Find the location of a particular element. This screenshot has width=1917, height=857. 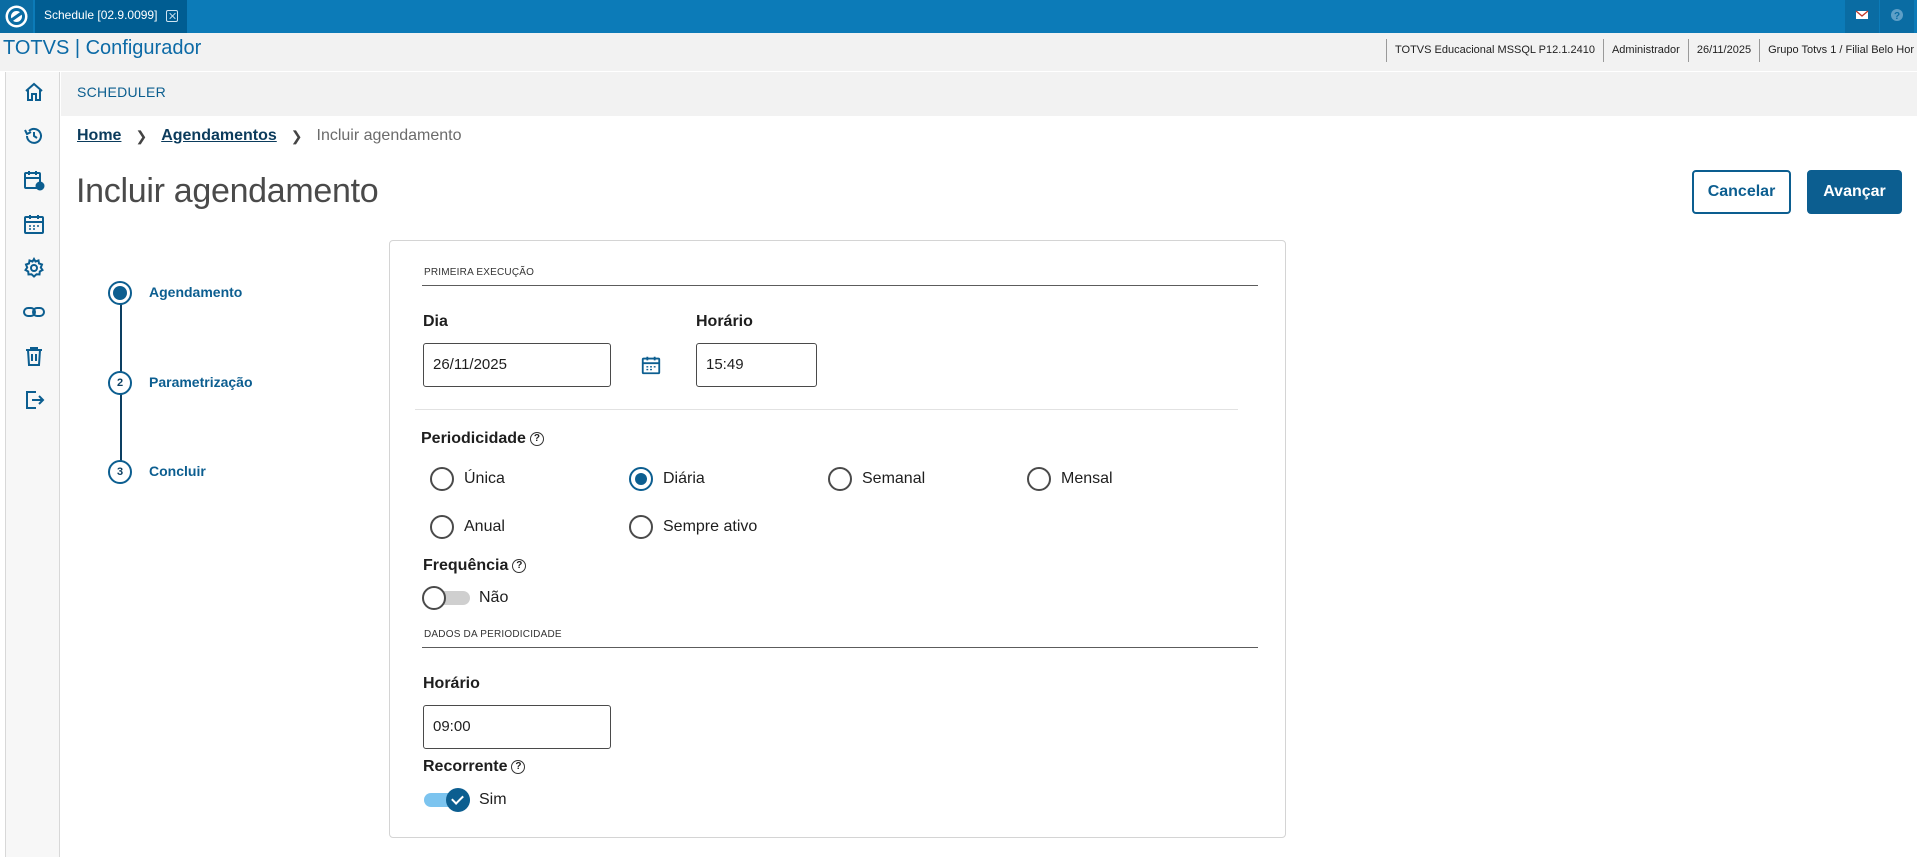

frequency-toggle: Não is located at coordinates (465, 598).